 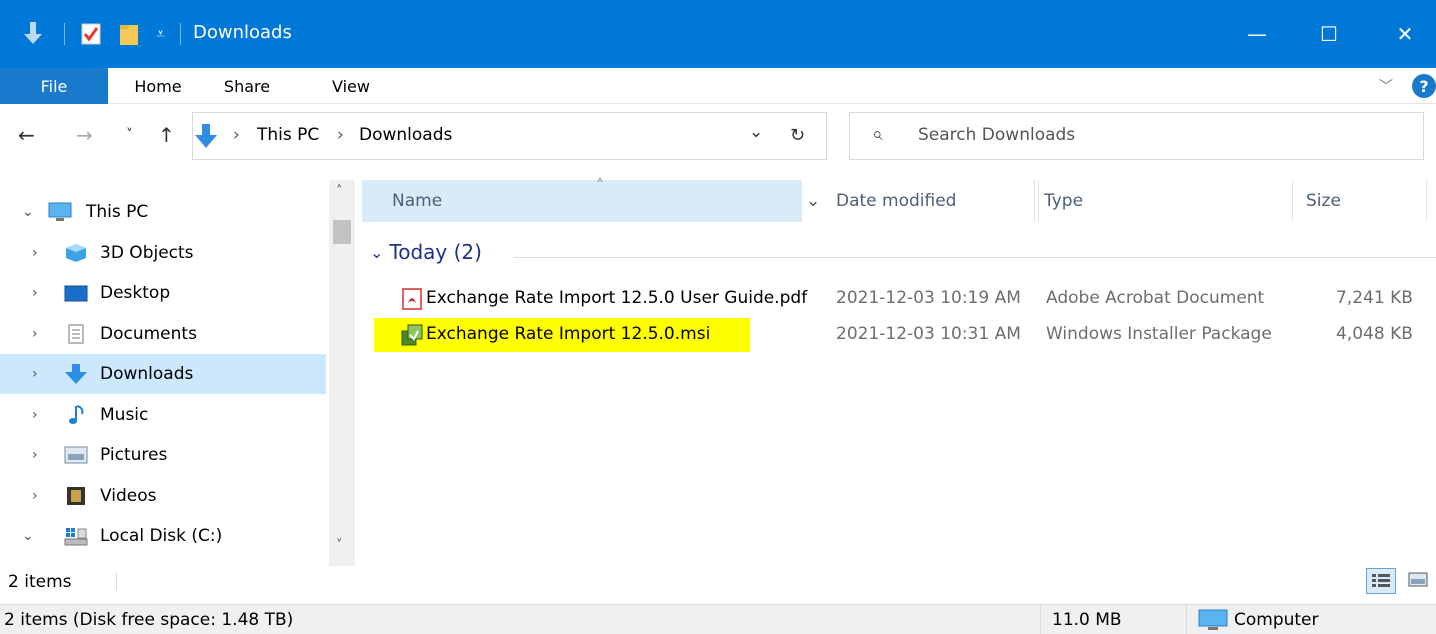 I want to click on breadcrumb-downloads: Downloads, so click(x=405, y=135).